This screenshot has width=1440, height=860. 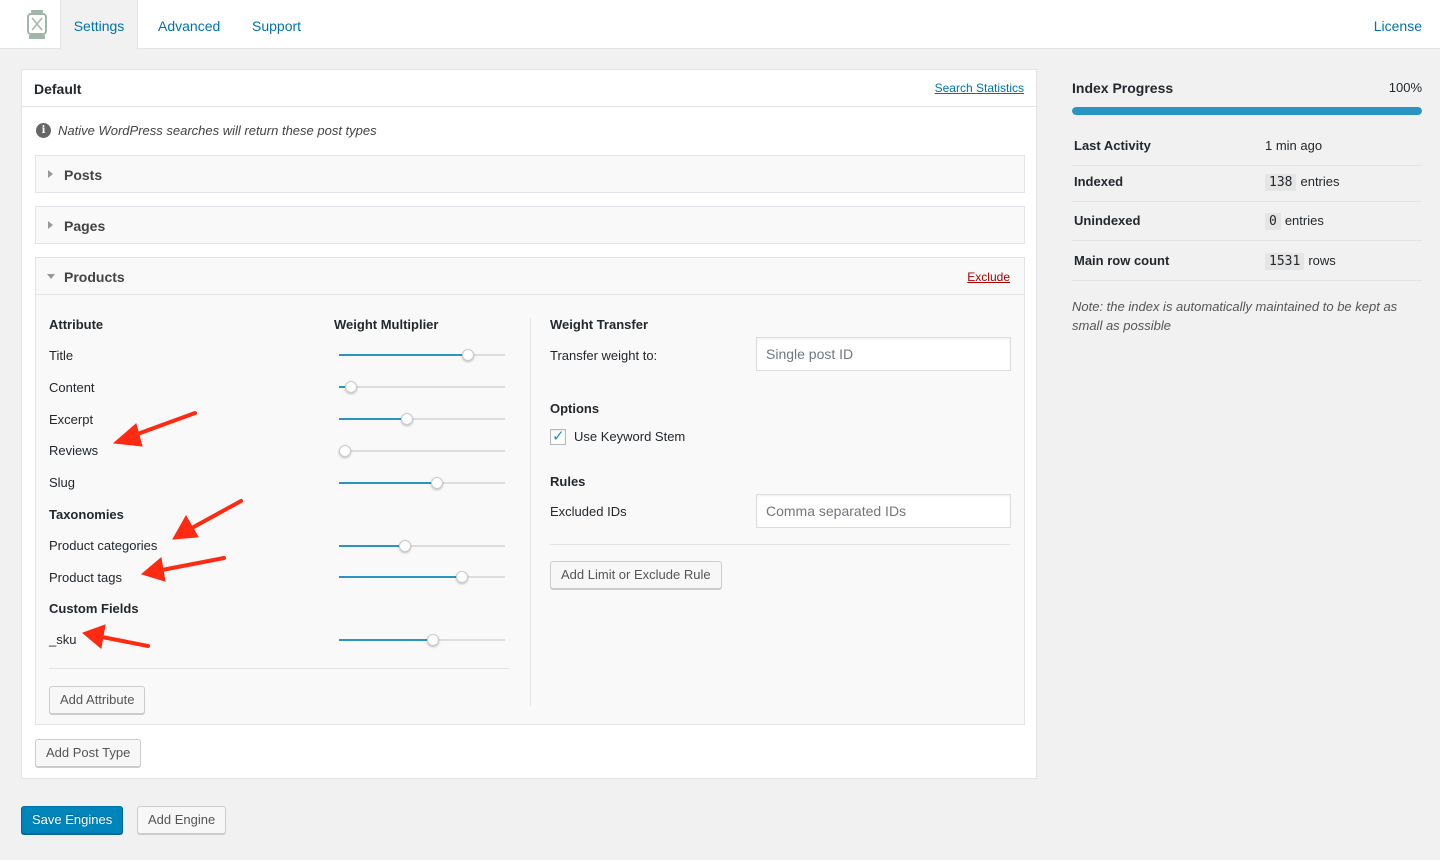 I want to click on weight-slider-reviews, so click(x=422, y=451).